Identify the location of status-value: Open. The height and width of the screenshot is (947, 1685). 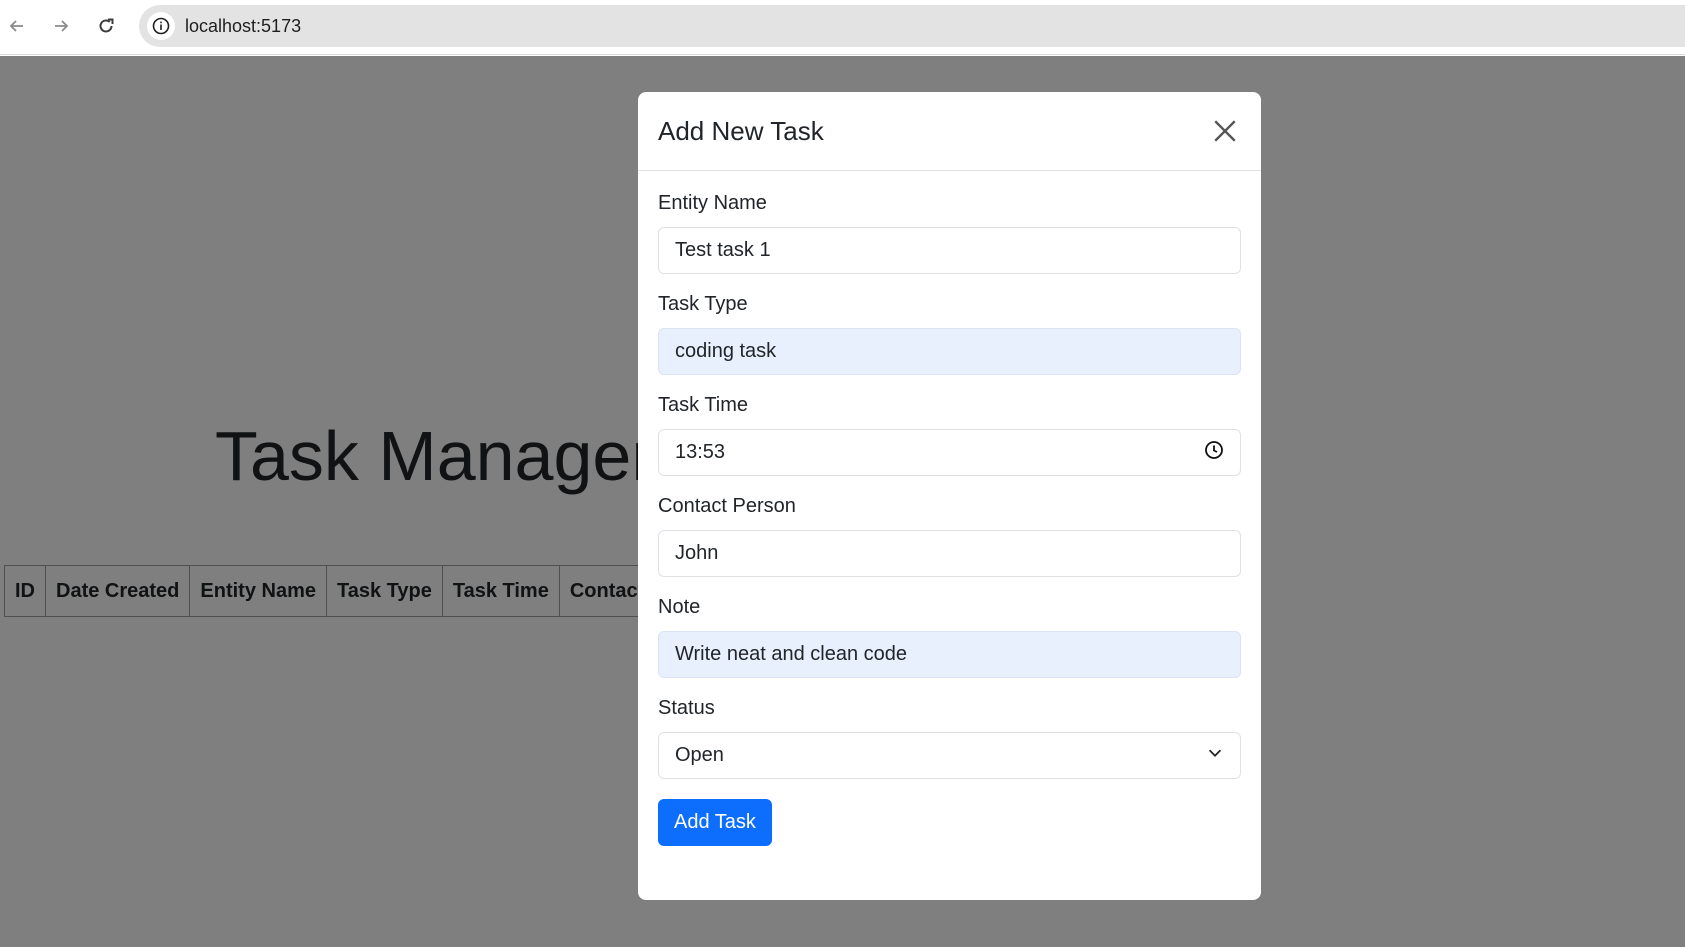
(699, 755).